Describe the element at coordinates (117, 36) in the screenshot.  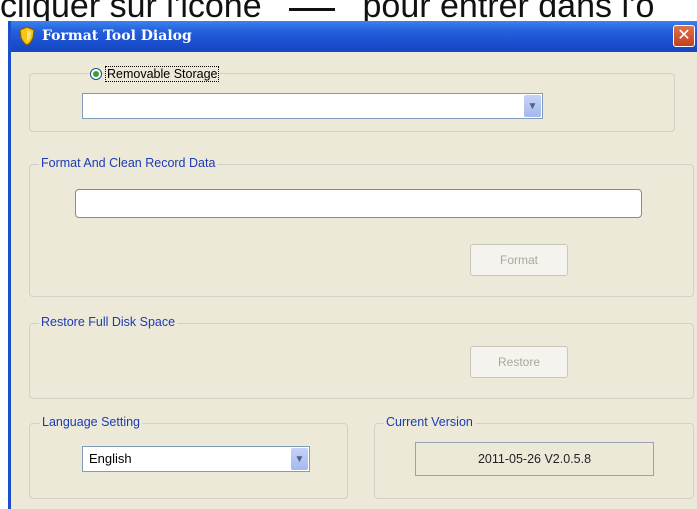
I see `dialog-title: Format Tool Dialog` at that location.